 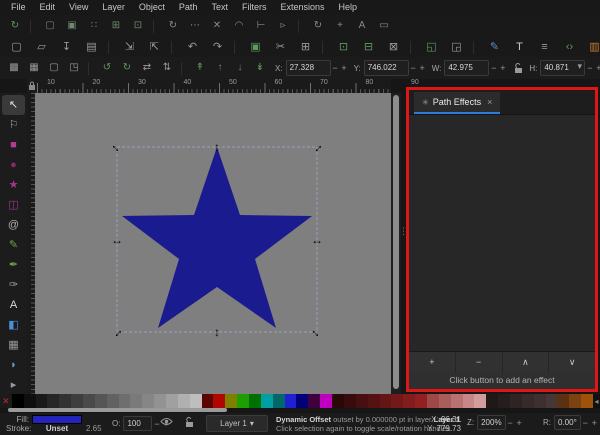 What do you see at coordinates (107, 68) in the screenshot?
I see `rotate-ccw-icon: ↺` at bounding box center [107, 68].